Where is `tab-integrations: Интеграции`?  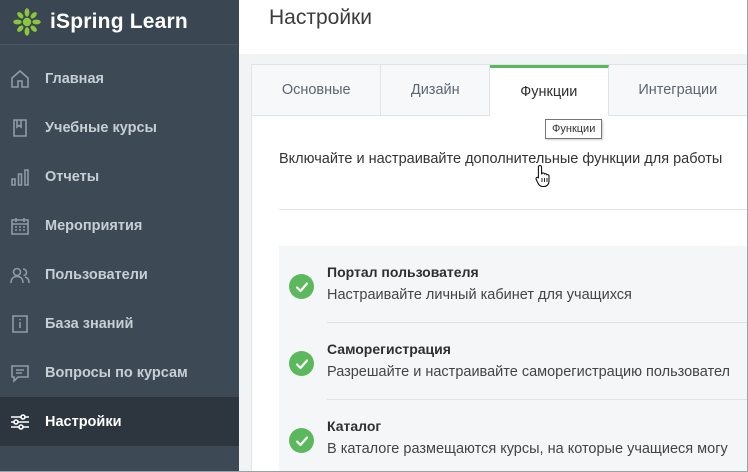 tab-integrations: Интеграции is located at coordinates (678, 90).